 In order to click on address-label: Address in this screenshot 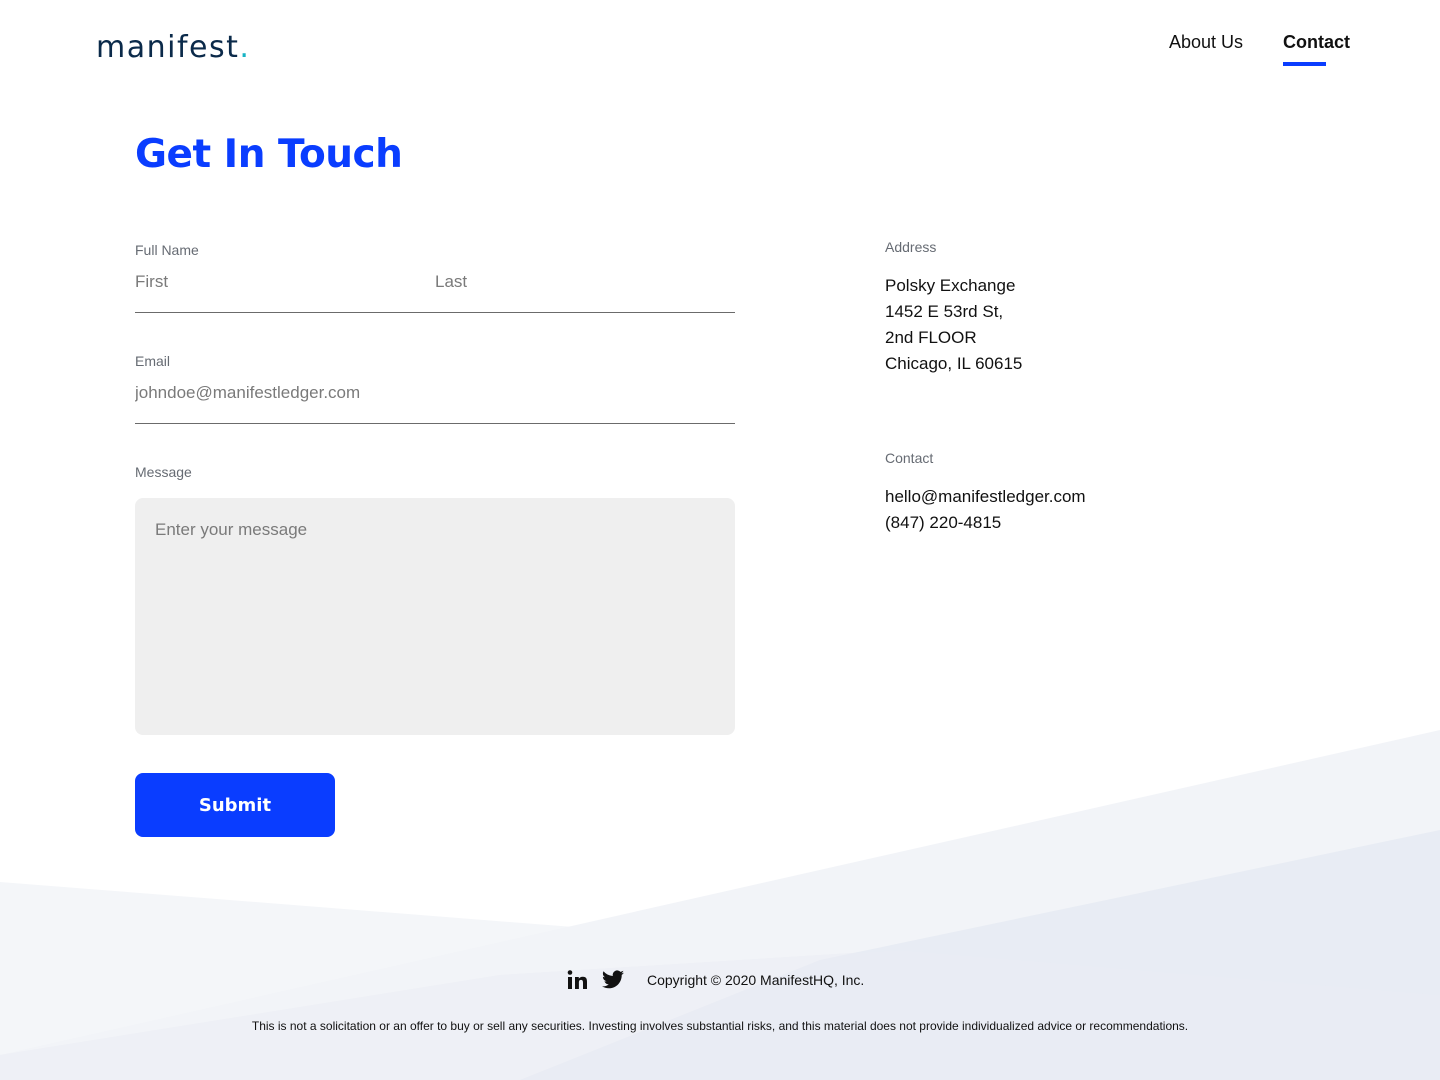, I will do `click(911, 247)`.